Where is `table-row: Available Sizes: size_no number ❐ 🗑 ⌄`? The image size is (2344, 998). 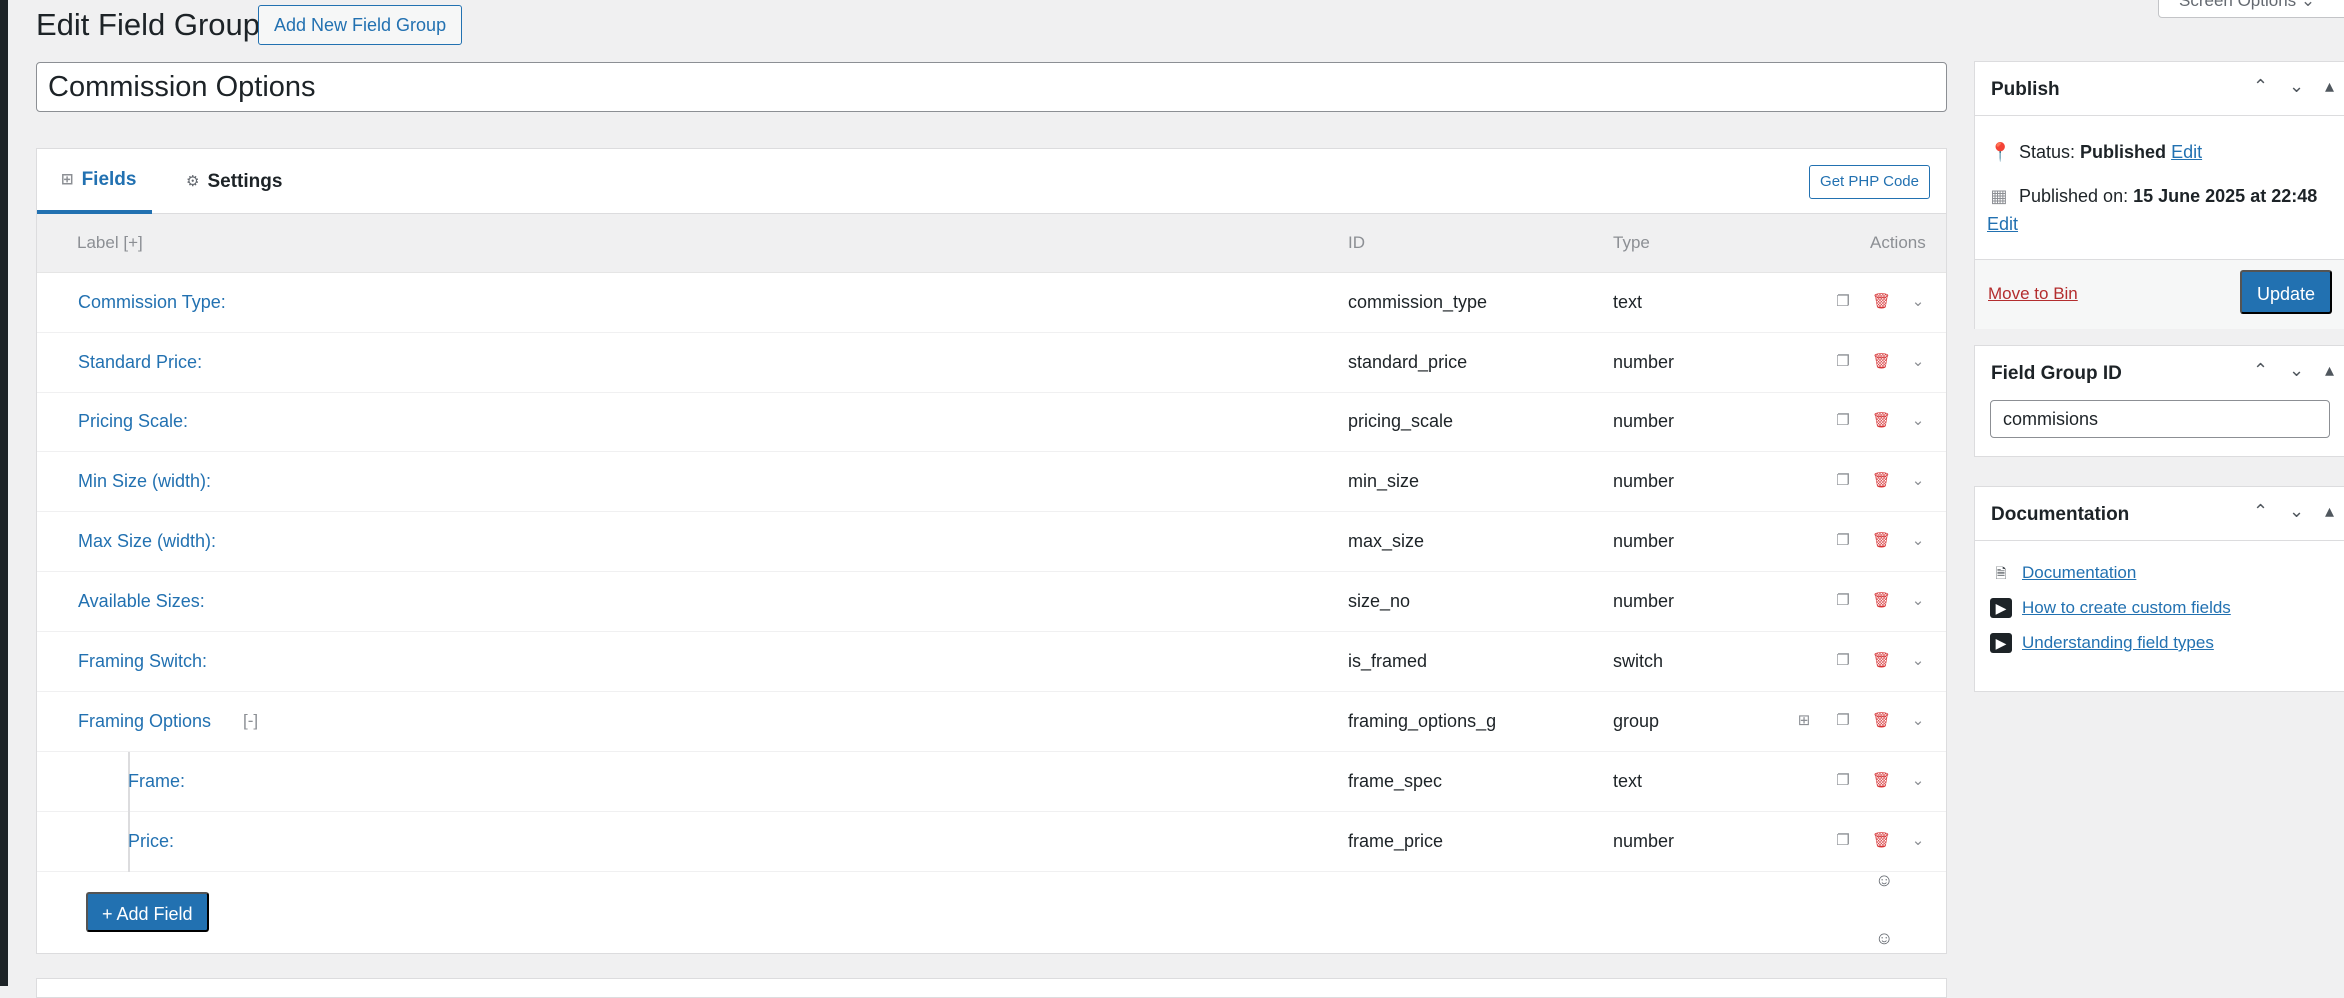
table-row: Available Sizes: size_no number ❐ 🗑 ⌄ is located at coordinates (991, 602).